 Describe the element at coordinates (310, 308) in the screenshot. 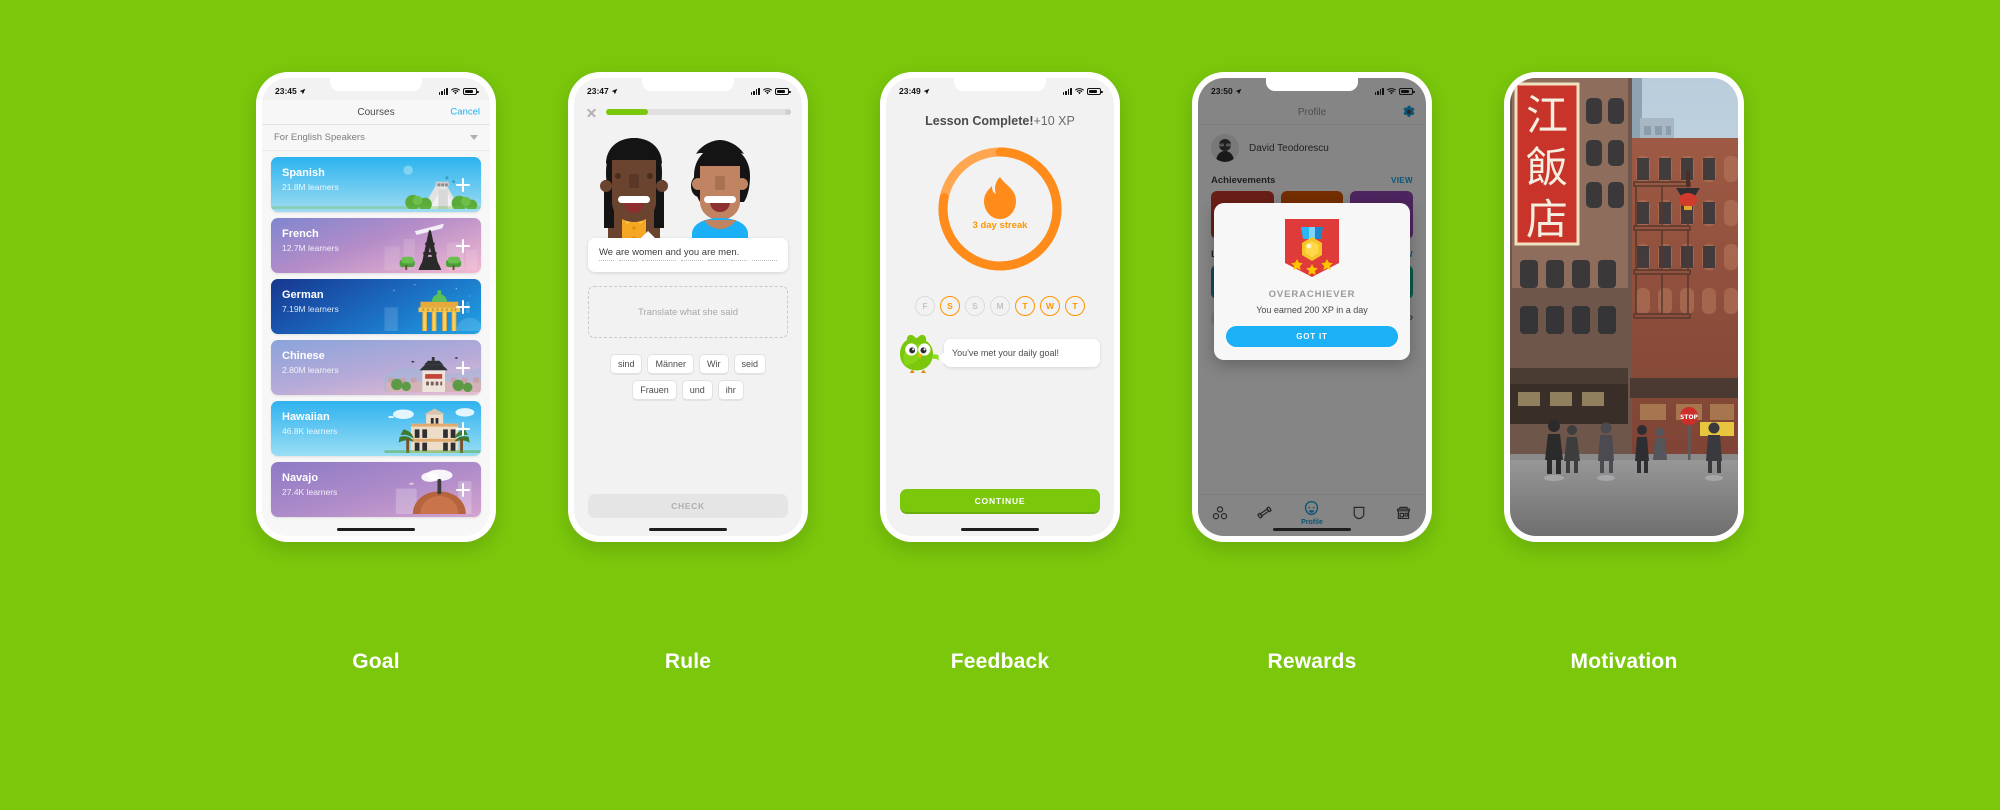

I see `course-learners: 7.19M learners` at that location.